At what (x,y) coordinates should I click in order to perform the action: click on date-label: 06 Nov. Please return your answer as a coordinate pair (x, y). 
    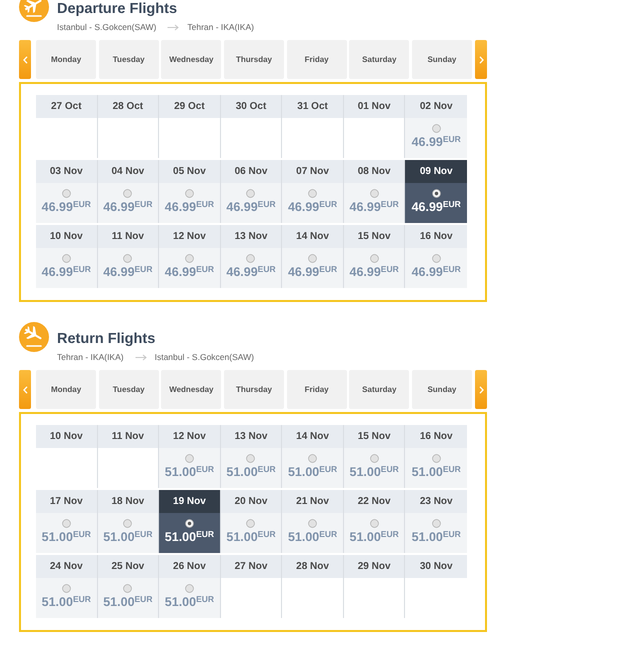
    Looking at the image, I should click on (251, 171).